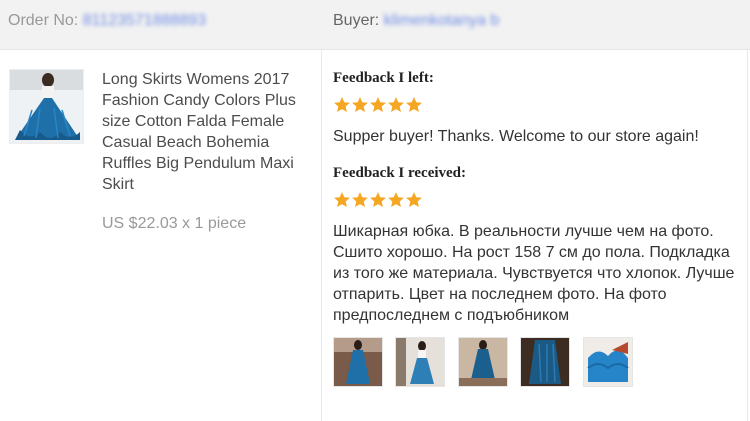 This screenshot has height=421, width=750. Describe the element at coordinates (442, 21) in the screenshot. I see `buyer-name: klimenkotanya b` at that location.